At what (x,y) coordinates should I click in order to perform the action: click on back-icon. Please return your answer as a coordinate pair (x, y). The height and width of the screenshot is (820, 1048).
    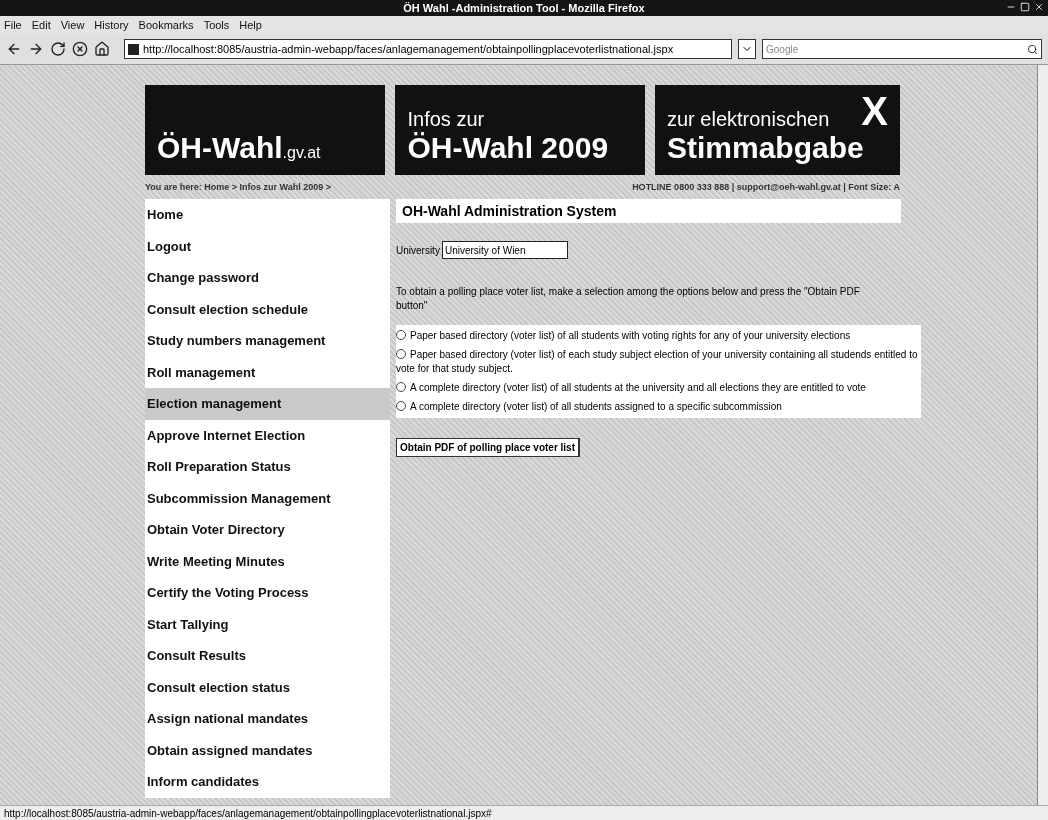
    Looking at the image, I should click on (14, 49).